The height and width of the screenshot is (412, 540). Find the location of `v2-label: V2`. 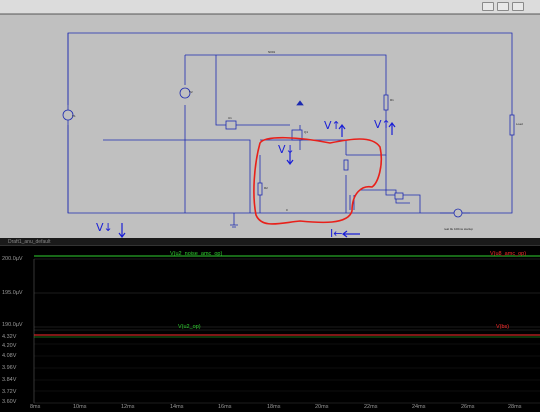

v2-label: V2 is located at coordinates (191, 92).